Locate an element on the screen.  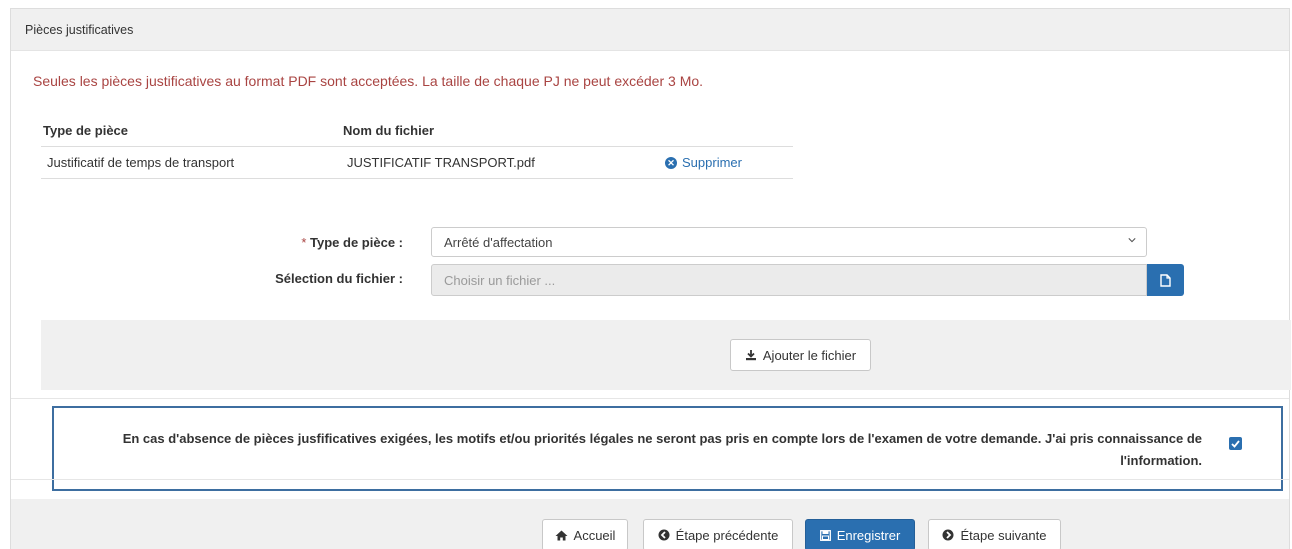
delete-file-link: ✕ Supprimer is located at coordinates (703, 162).